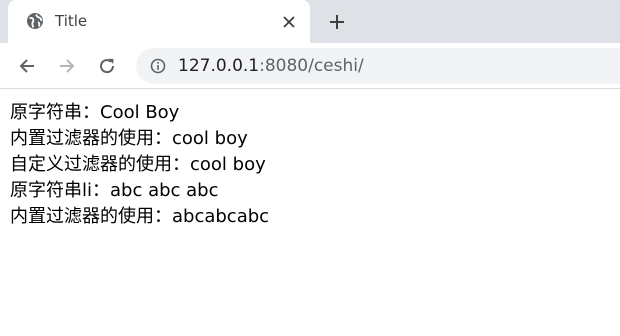 The image size is (620, 336). I want to click on url-host: 127.0.0.1, so click(219, 66).